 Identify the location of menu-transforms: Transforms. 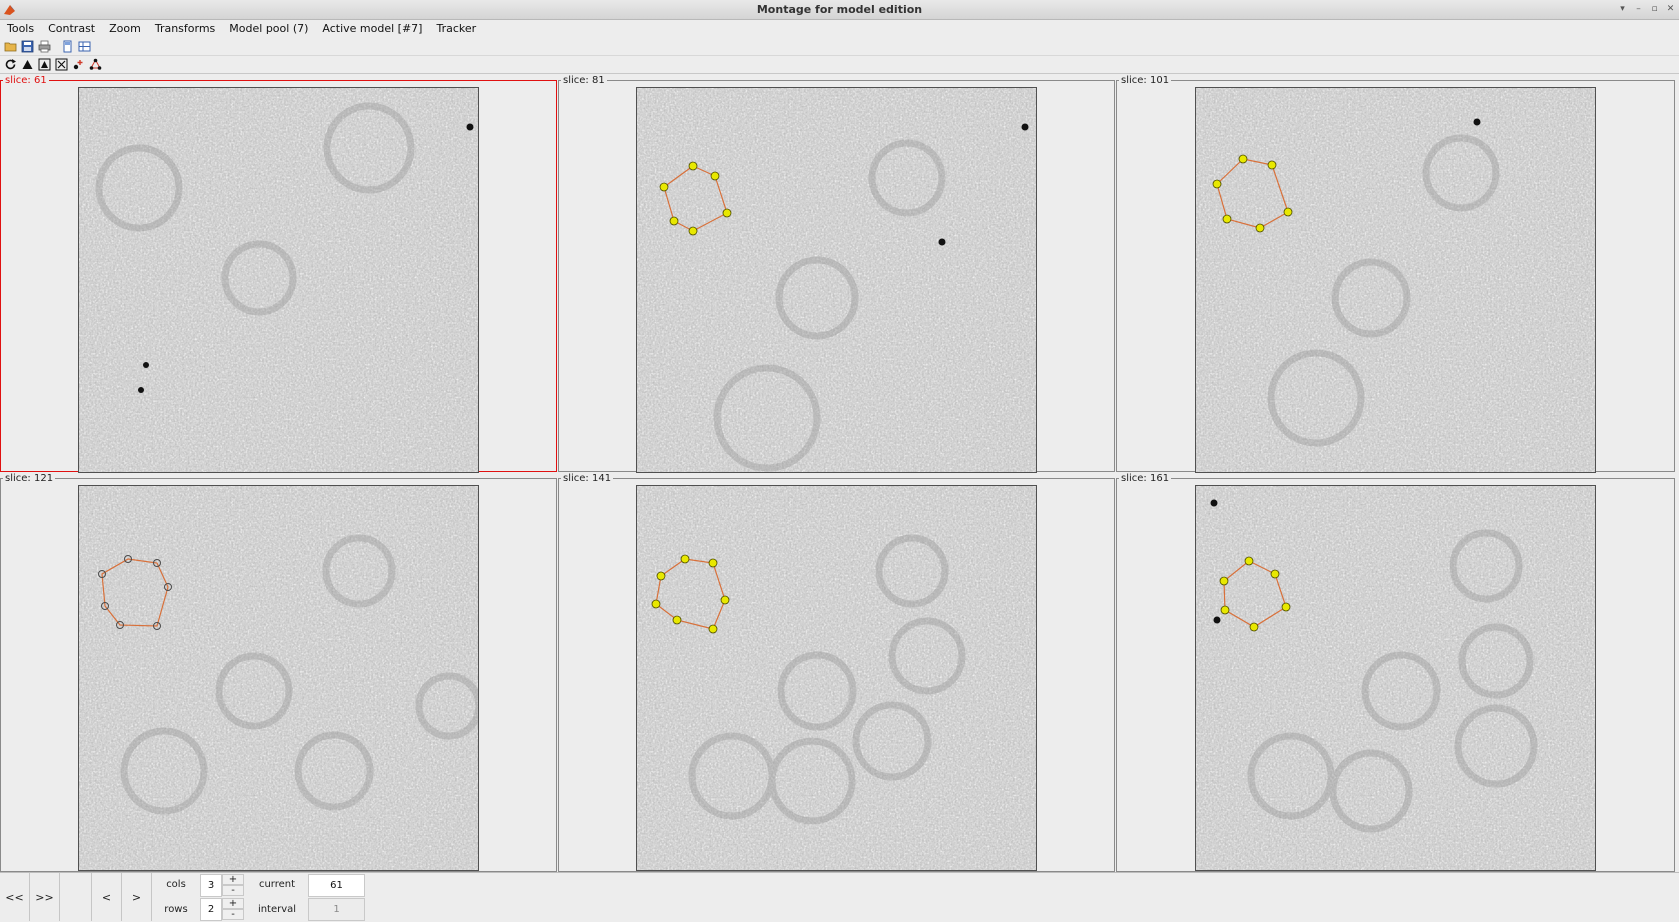
(185, 29).